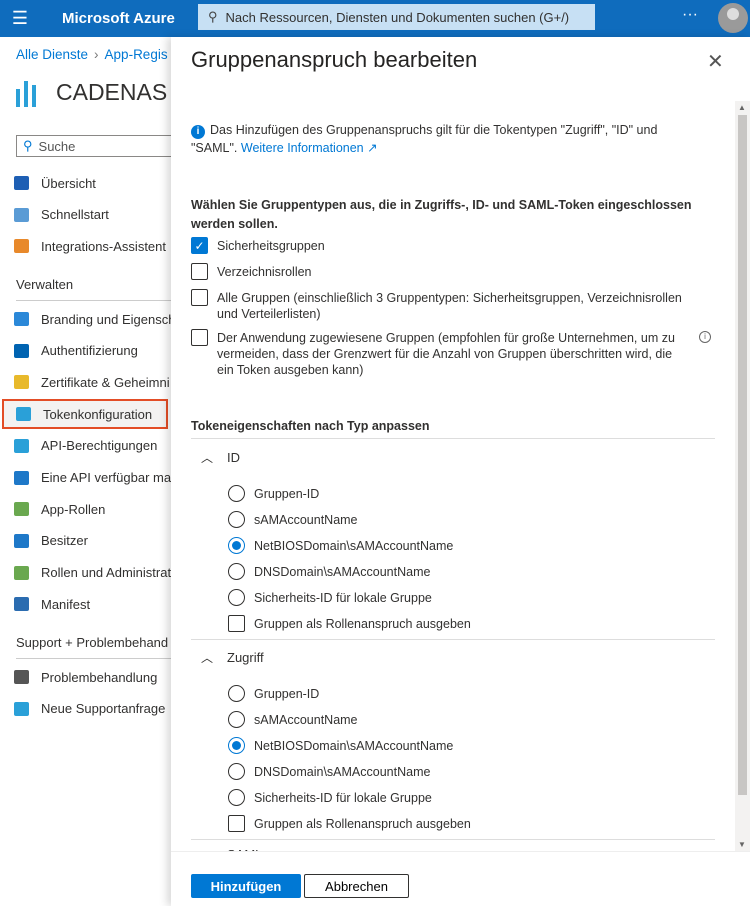  I want to click on nav-item-app-rollen: App-Rollen, so click(90, 509).